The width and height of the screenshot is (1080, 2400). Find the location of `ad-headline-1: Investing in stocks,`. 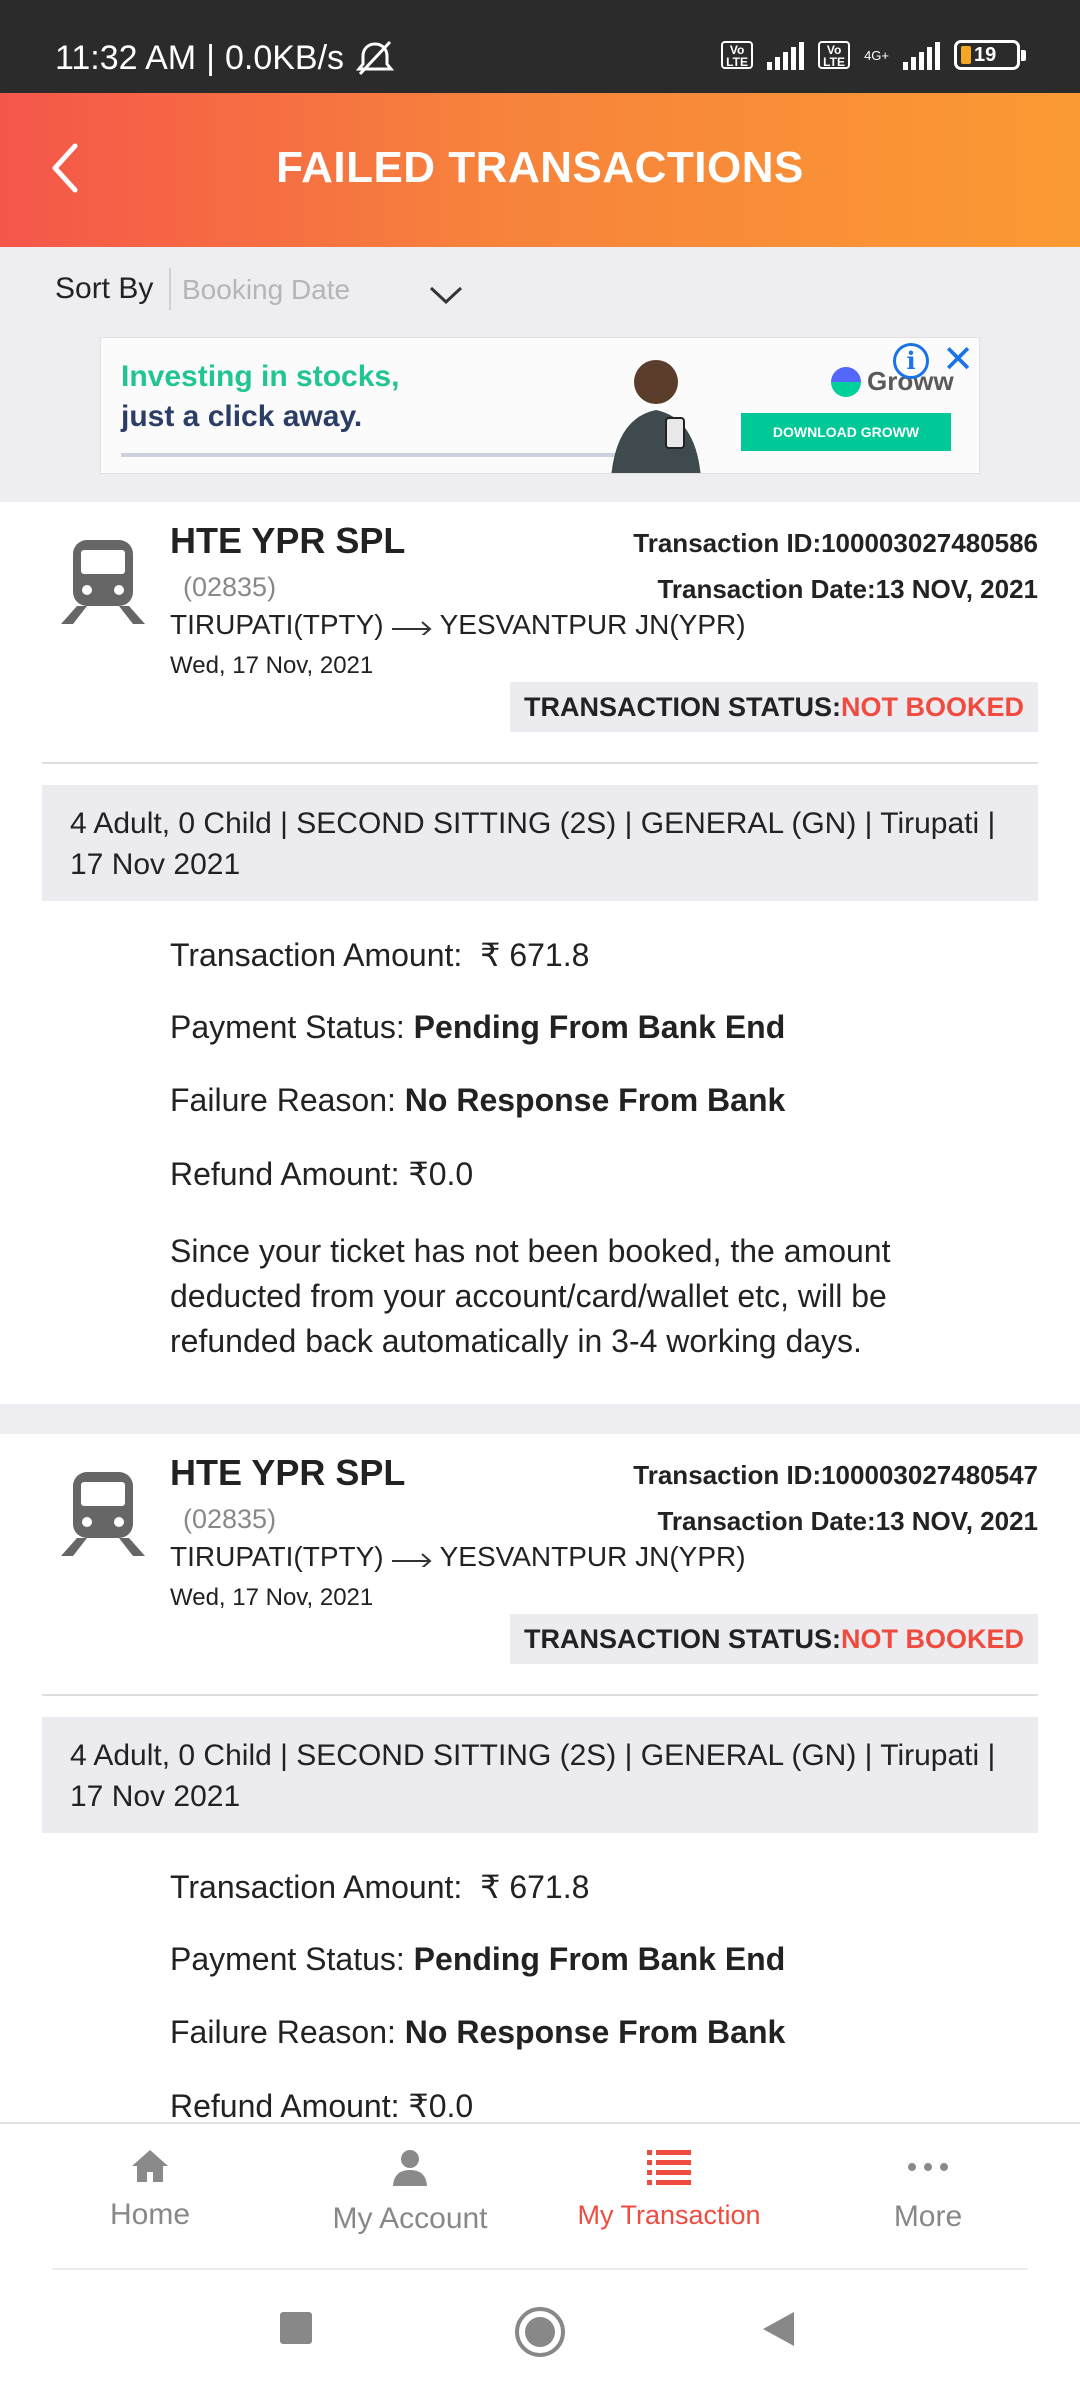

ad-headline-1: Investing in stocks, is located at coordinates (260, 376).